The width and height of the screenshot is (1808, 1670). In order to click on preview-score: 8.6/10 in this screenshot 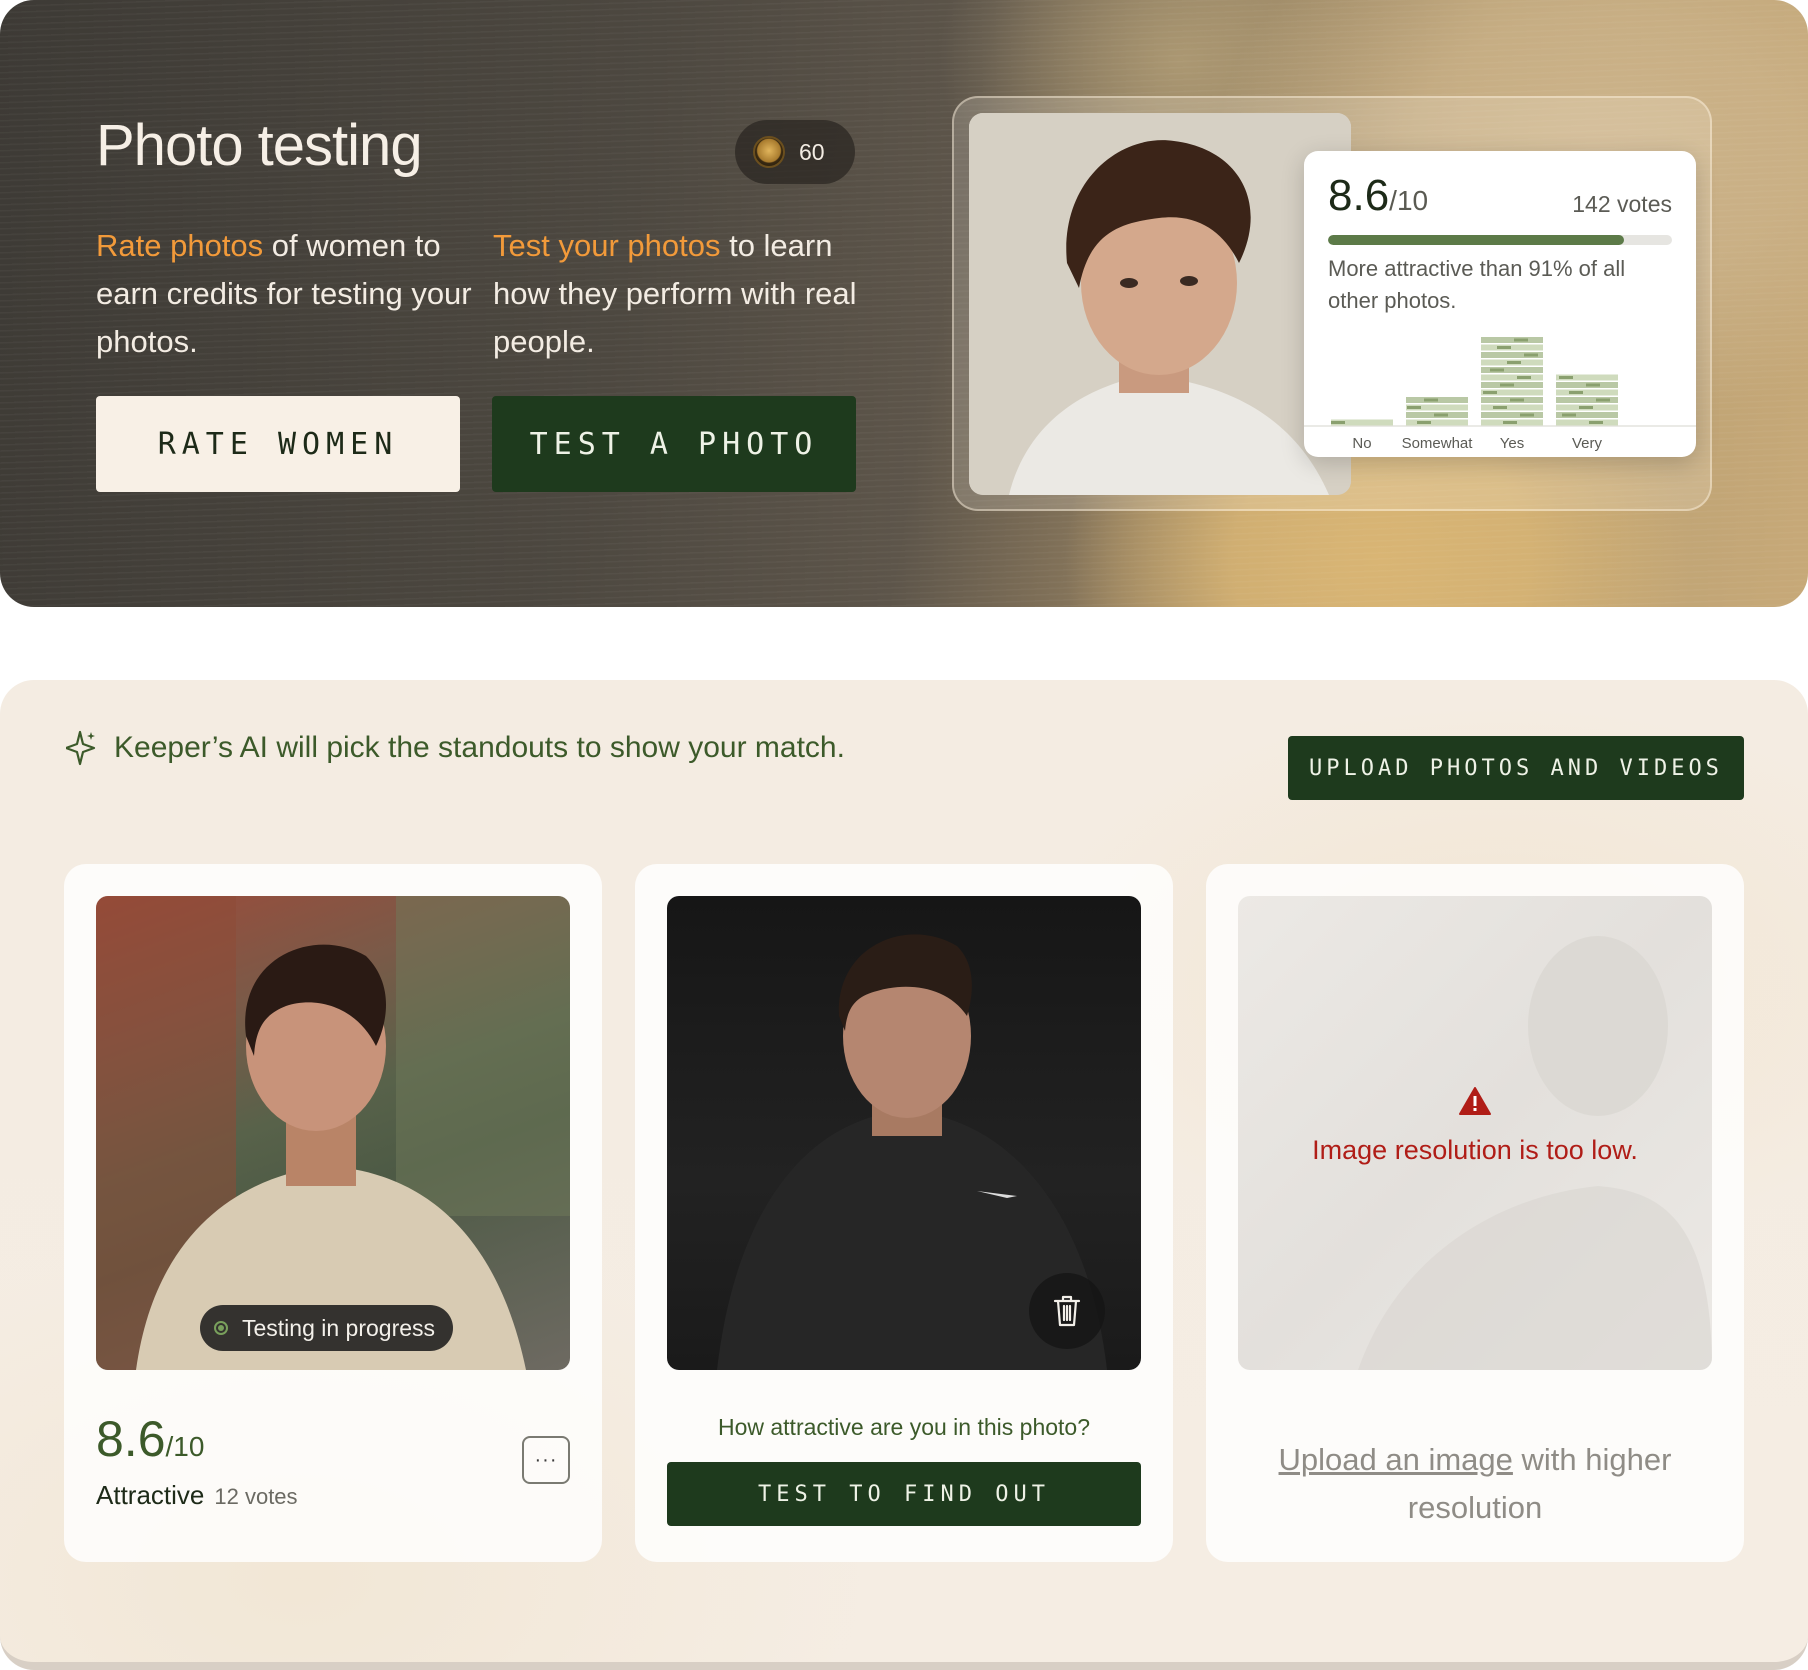, I will do `click(1378, 196)`.